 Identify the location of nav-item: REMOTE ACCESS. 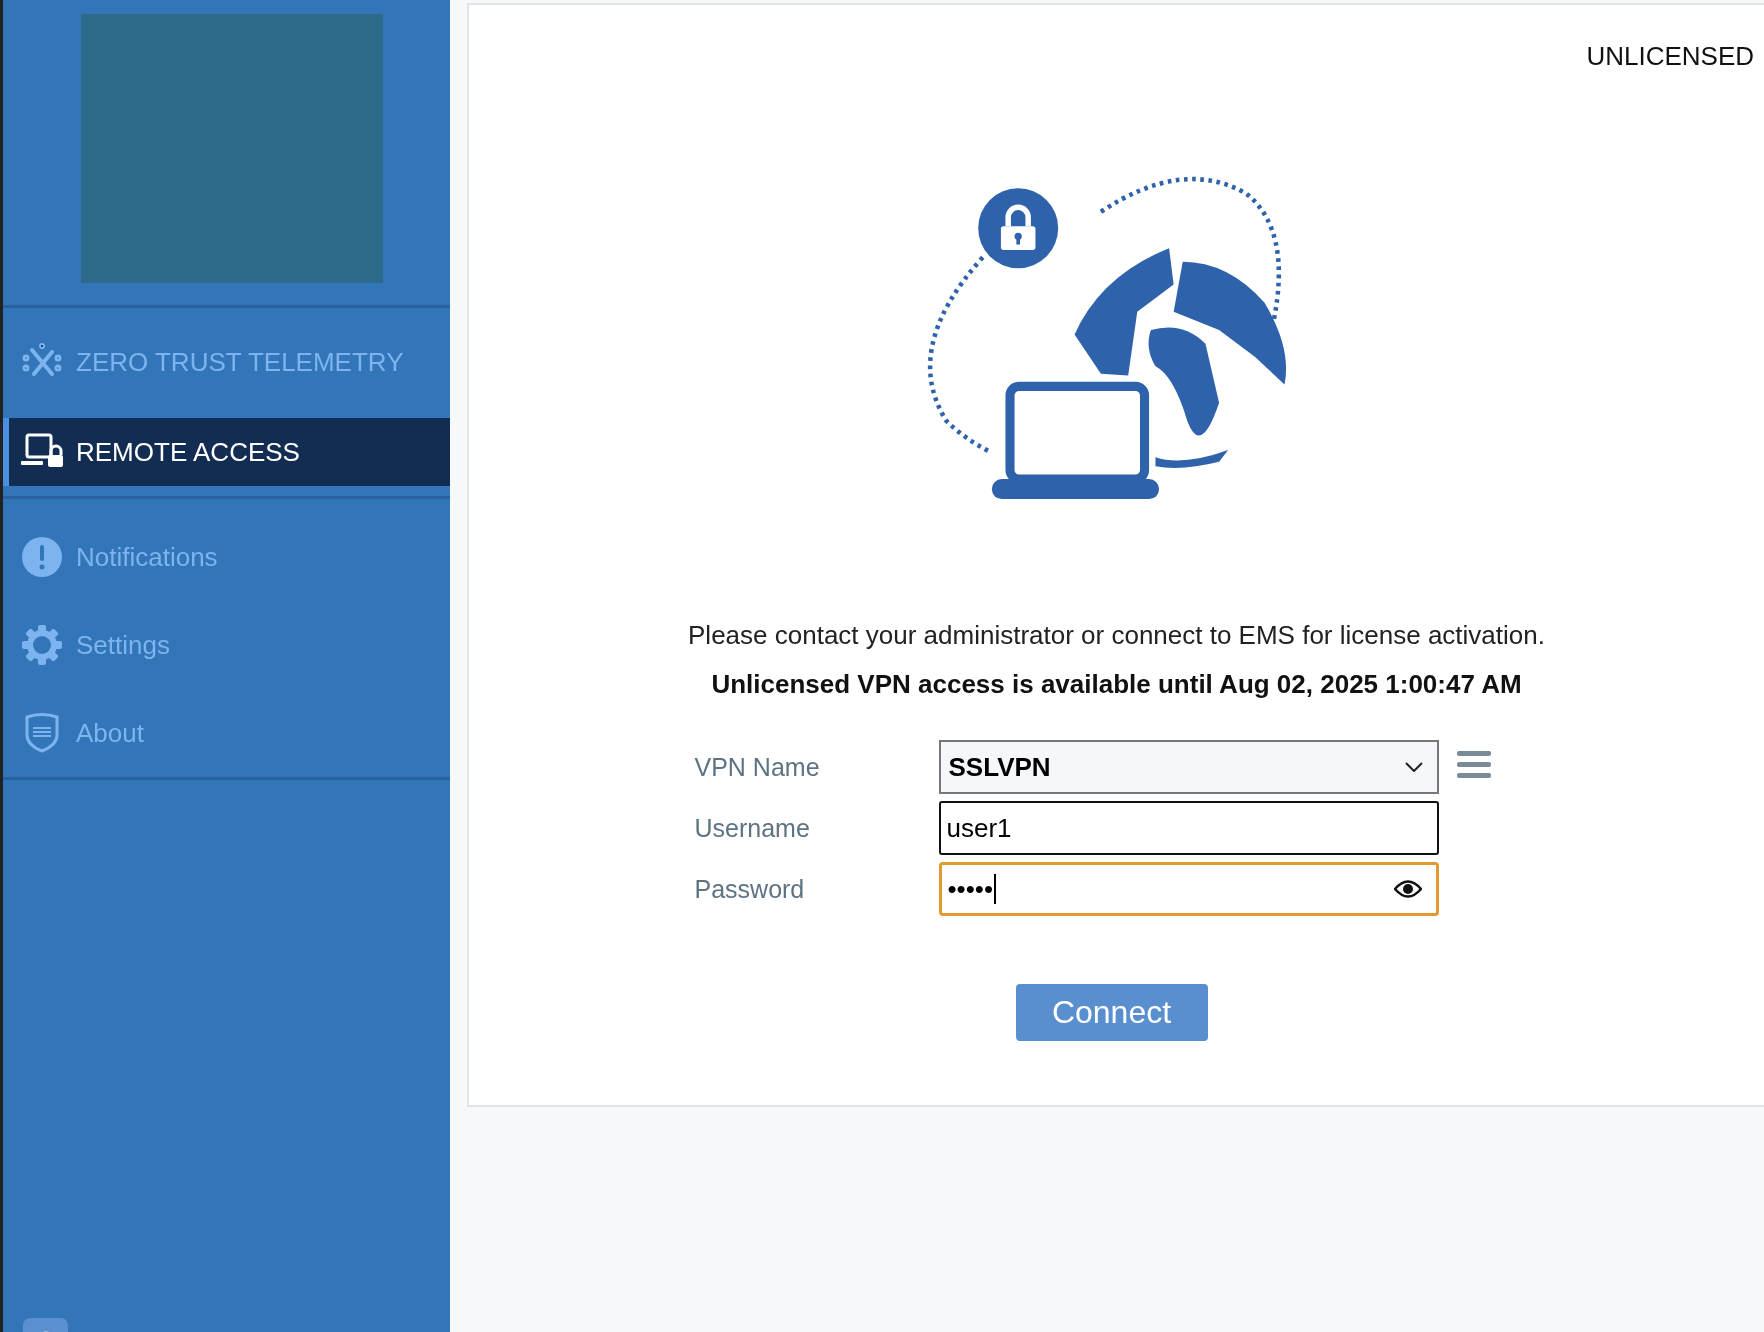
(226, 452).